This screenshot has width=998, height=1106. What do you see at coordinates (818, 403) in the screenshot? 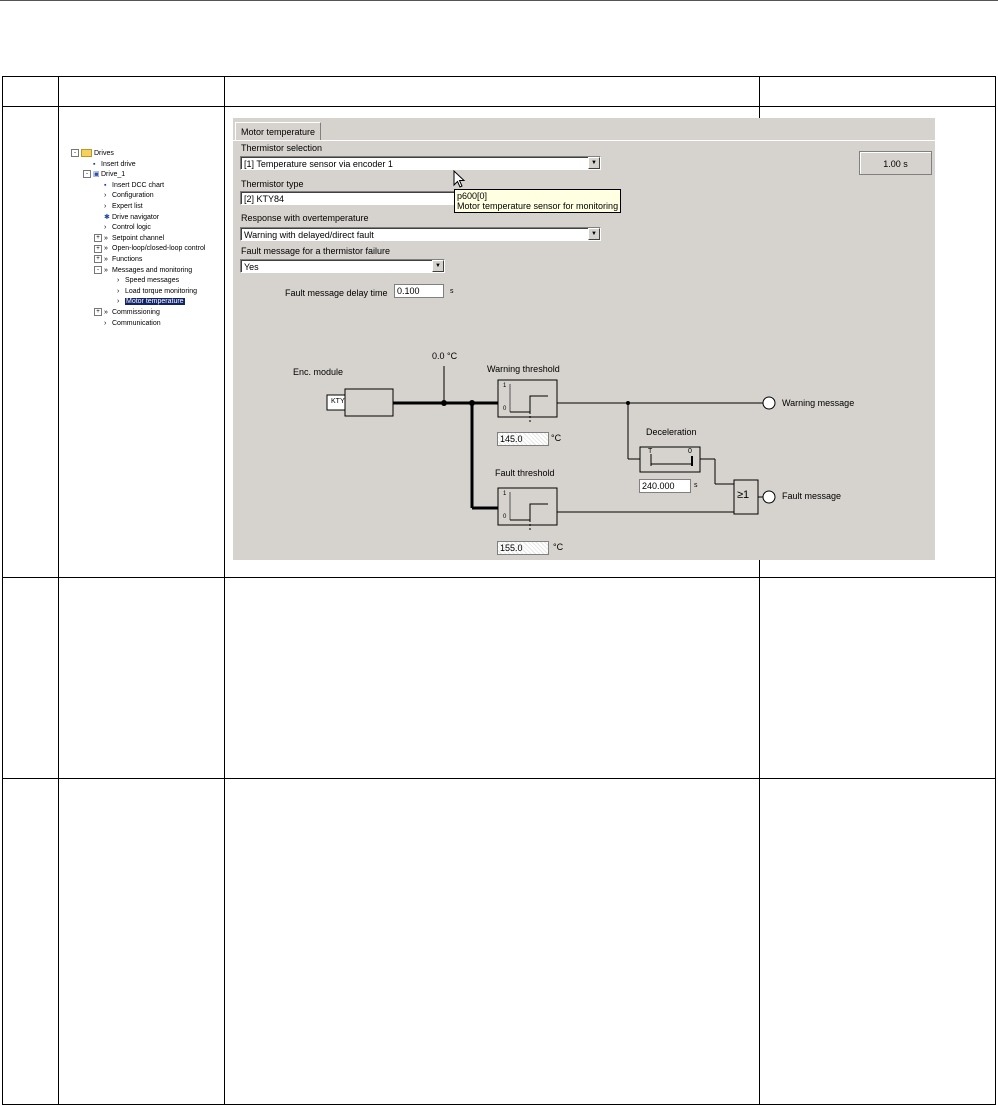
I see `warning-message-label: Warning message` at bounding box center [818, 403].